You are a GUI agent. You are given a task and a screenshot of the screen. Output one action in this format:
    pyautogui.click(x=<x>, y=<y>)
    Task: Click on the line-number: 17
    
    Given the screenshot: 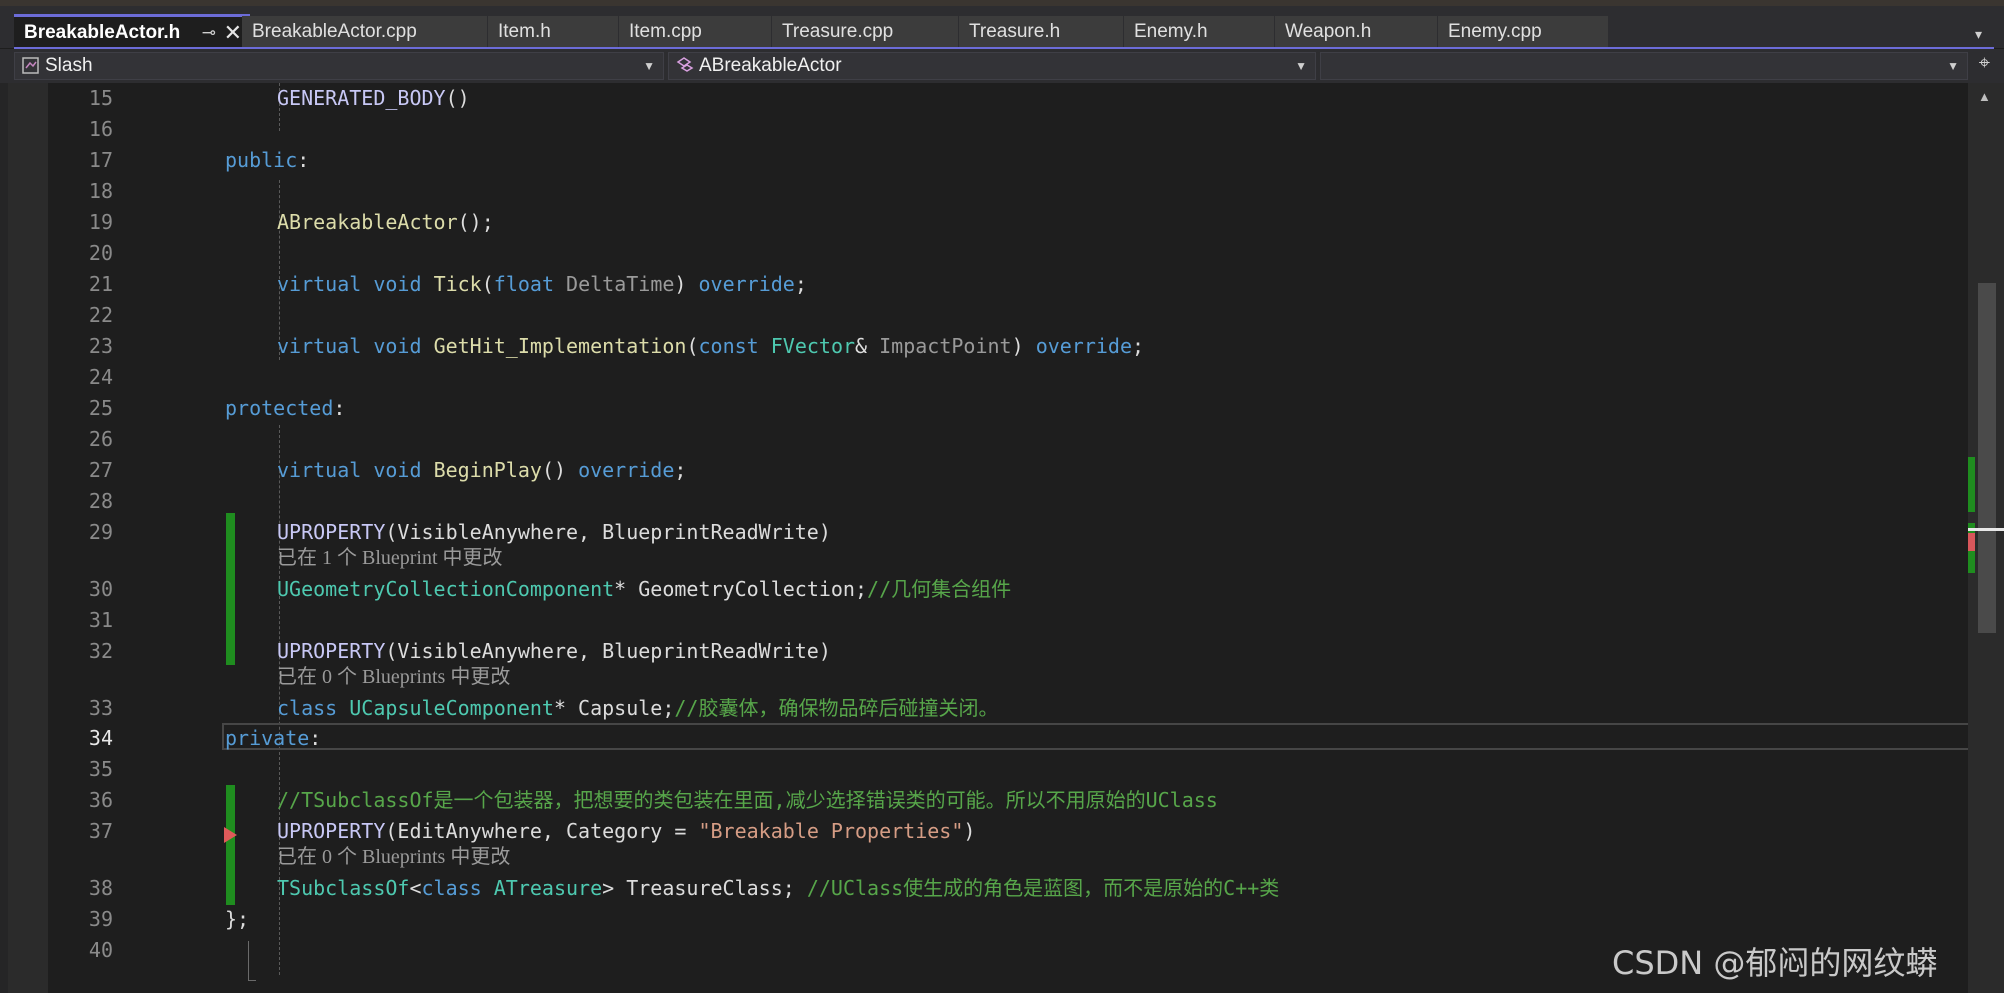 What is the action you would take?
    pyautogui.click(x=100, y=160)
    